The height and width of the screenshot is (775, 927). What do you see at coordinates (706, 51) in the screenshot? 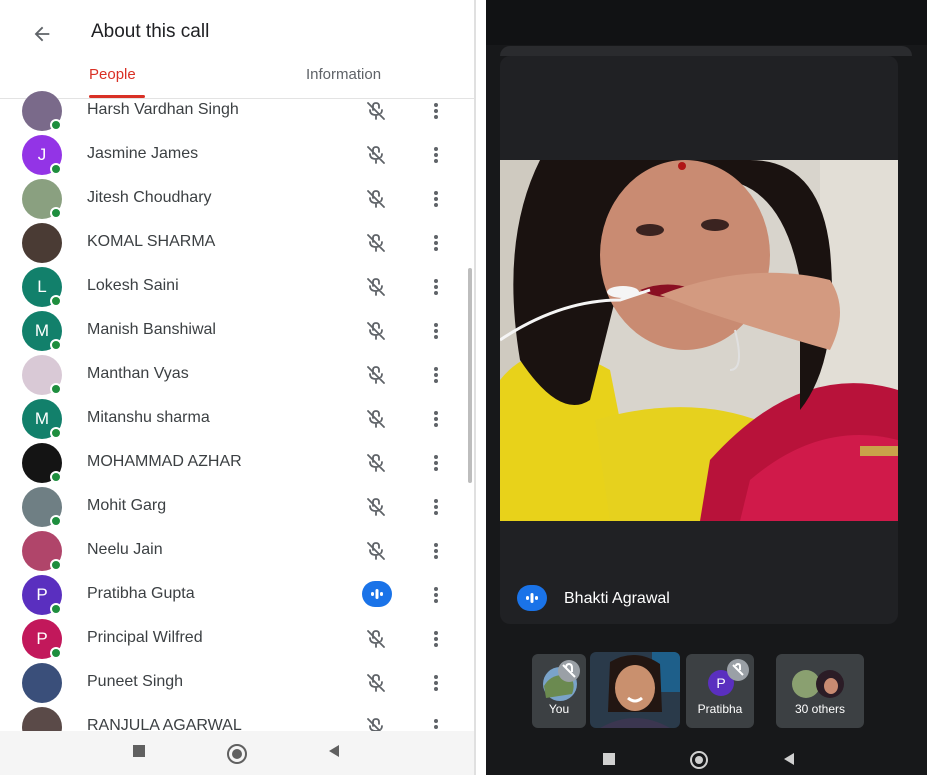
I see `phone-frame-edge` at bounding box center [706, 51].